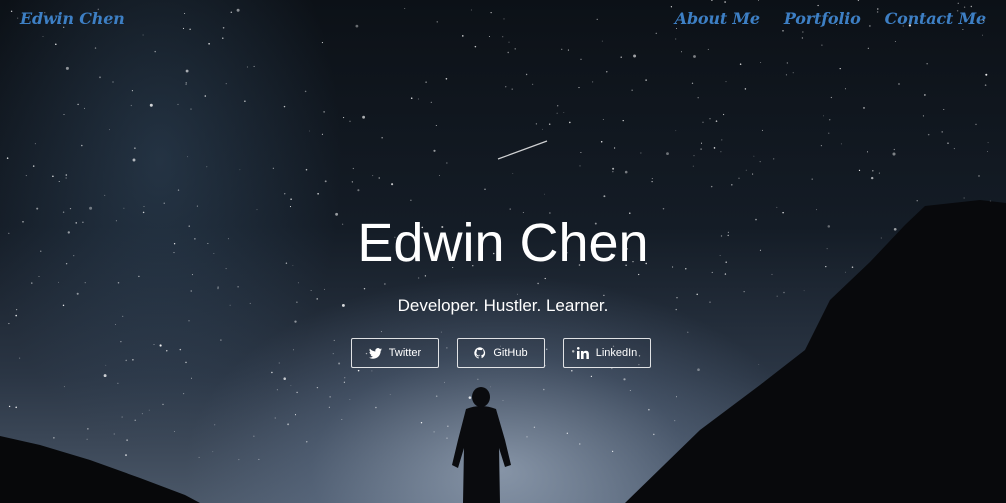  I want to click on hero-tagline: Developer. Hustler. Learner., so click(503, 305).